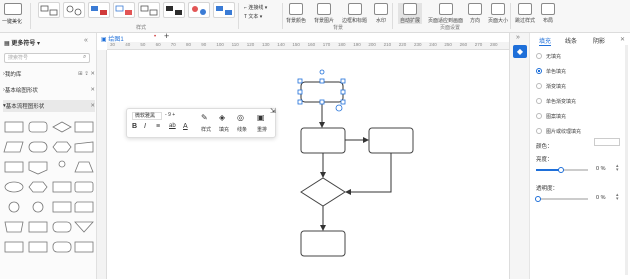 Image resolution: width=630 pixels, height=279 pixels. I want to click on ruler-tick-label: 230, so click(418, 44).